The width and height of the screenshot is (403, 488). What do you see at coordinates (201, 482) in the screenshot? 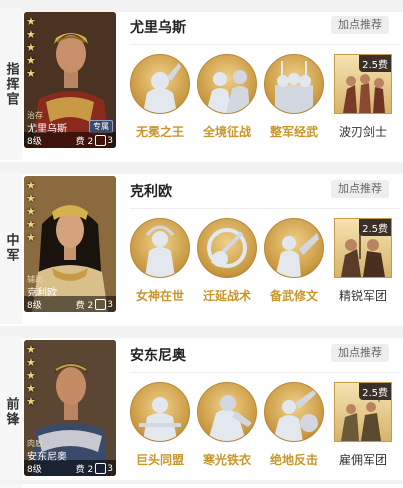
I see `row-separator` at bounding box center [201, 482].